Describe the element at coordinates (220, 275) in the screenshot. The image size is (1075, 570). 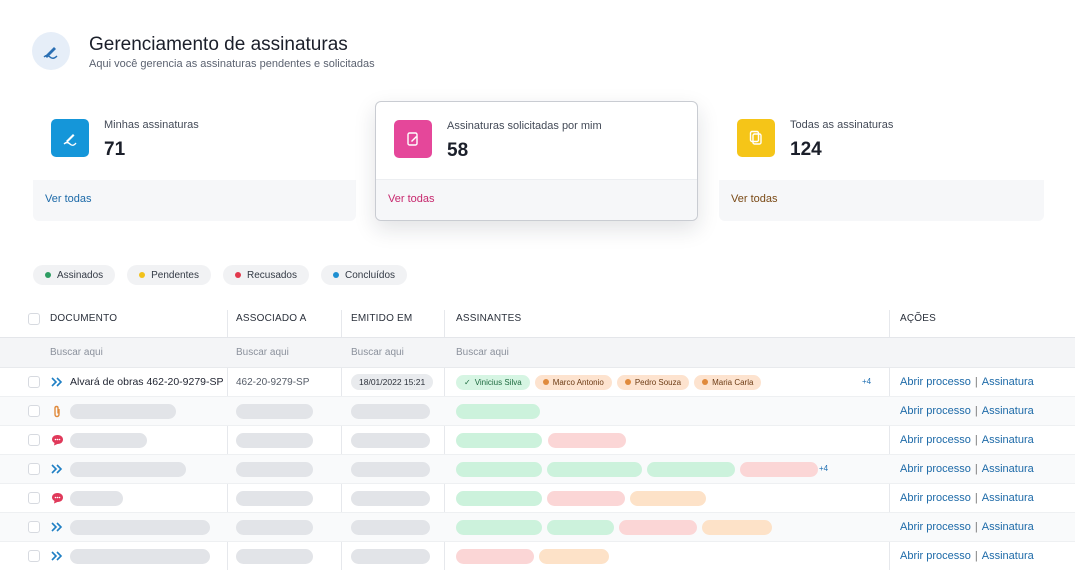
I see `status-legend: Assinados Pendentes Recusados Concluídos` at that location.